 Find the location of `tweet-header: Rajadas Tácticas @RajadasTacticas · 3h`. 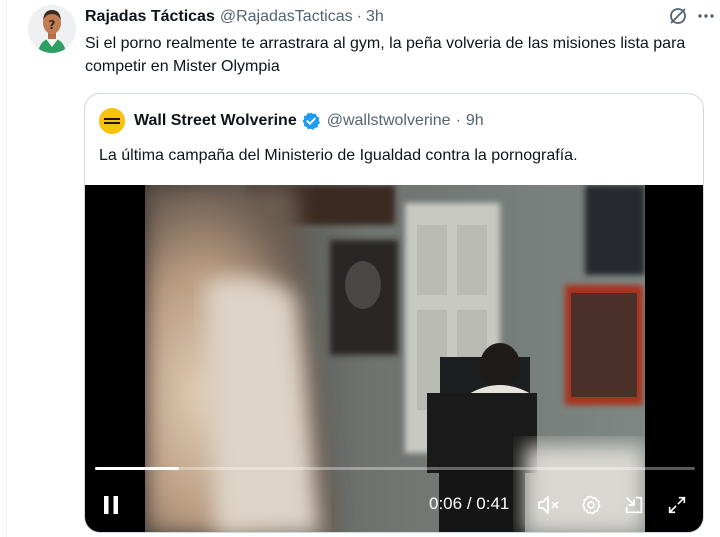

tweet-header: Rajadas Tácticas @RajadasTacticas · 3h is located at coordinates (234, 17).